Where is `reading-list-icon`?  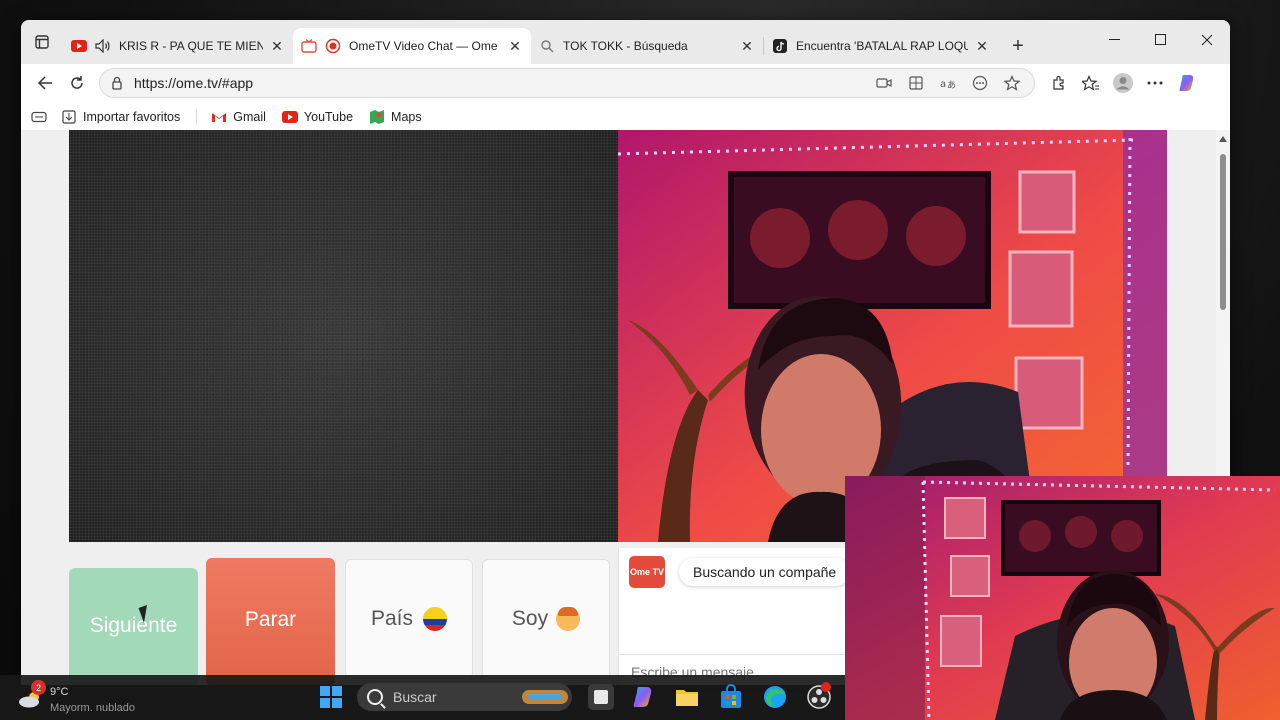
reading-list-icon is located at coordinates (39, 116).